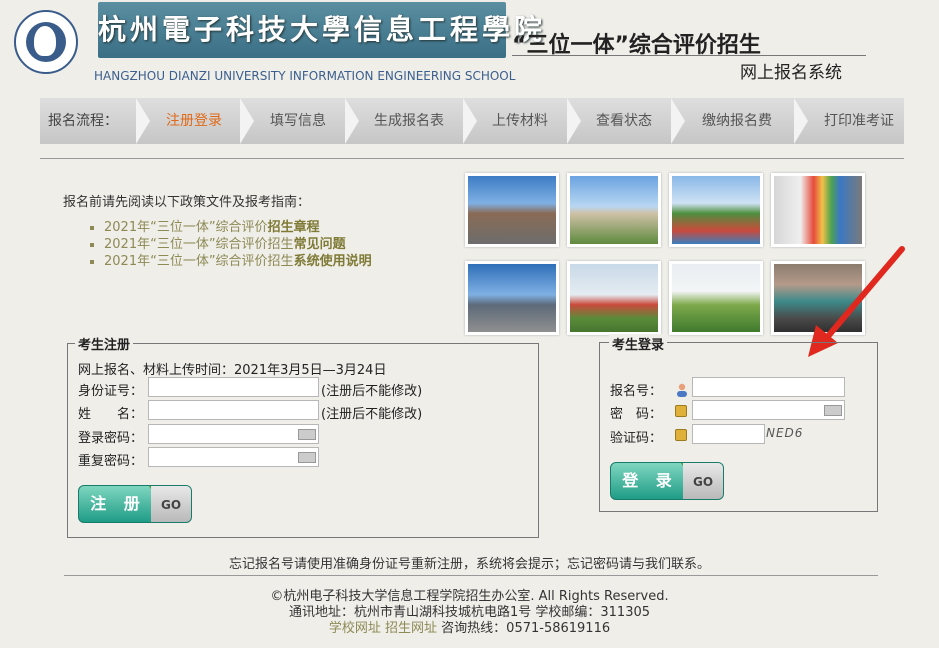  Describe the element at coordinates (355, 628) in the screenshot. I see `school-site-link: 学校网址` at that location.